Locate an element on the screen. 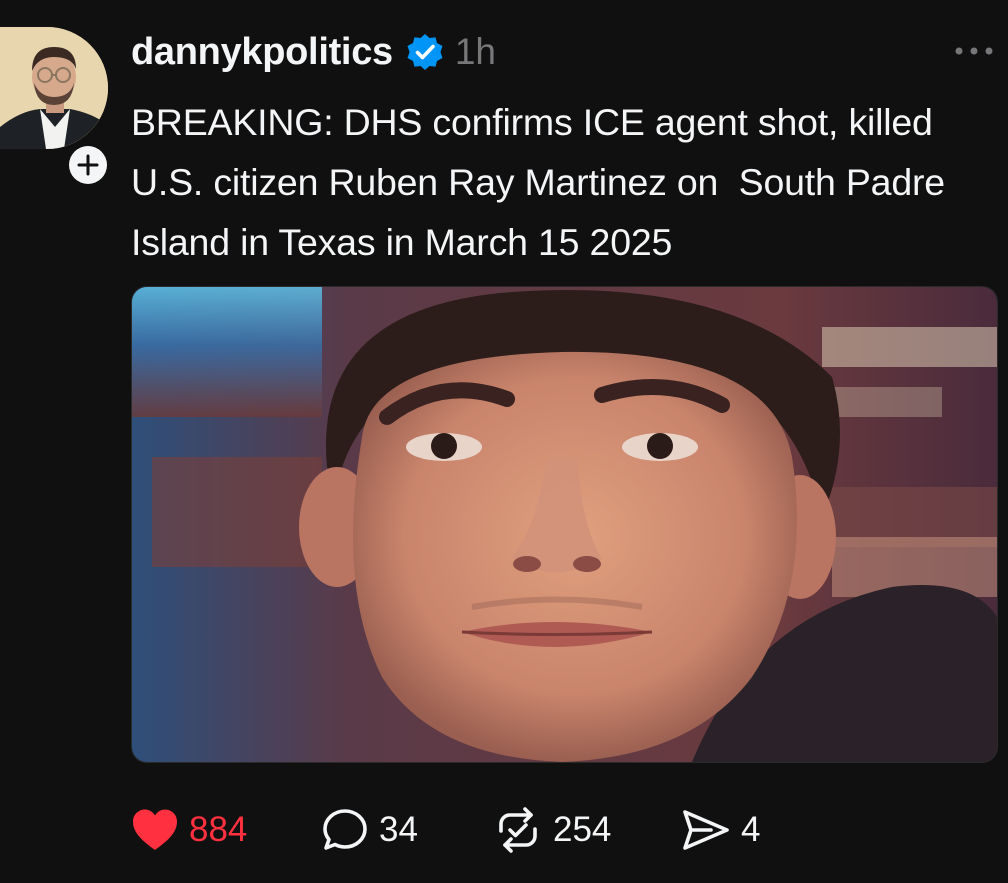  repost-button: 254 is located at coordinates (552, 830).